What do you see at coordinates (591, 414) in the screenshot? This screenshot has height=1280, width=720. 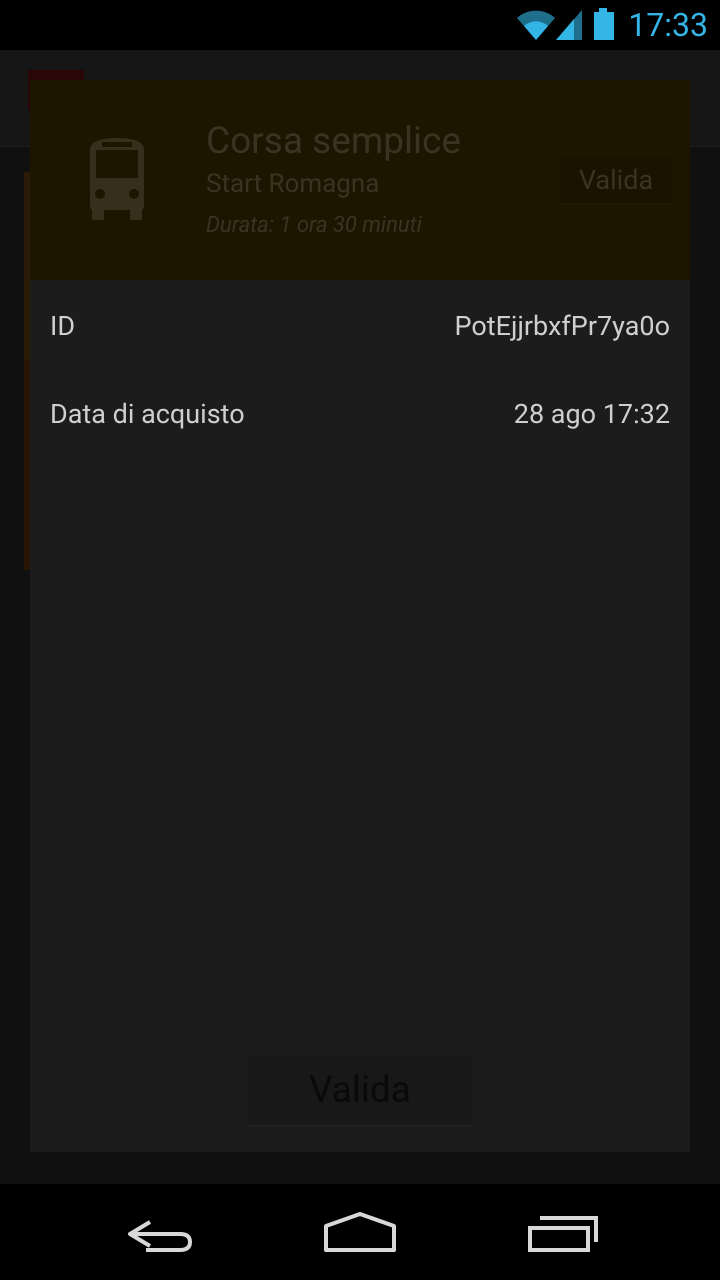 I see `detail-value: 28 ago 17:32` at bounding box center [591, 414].